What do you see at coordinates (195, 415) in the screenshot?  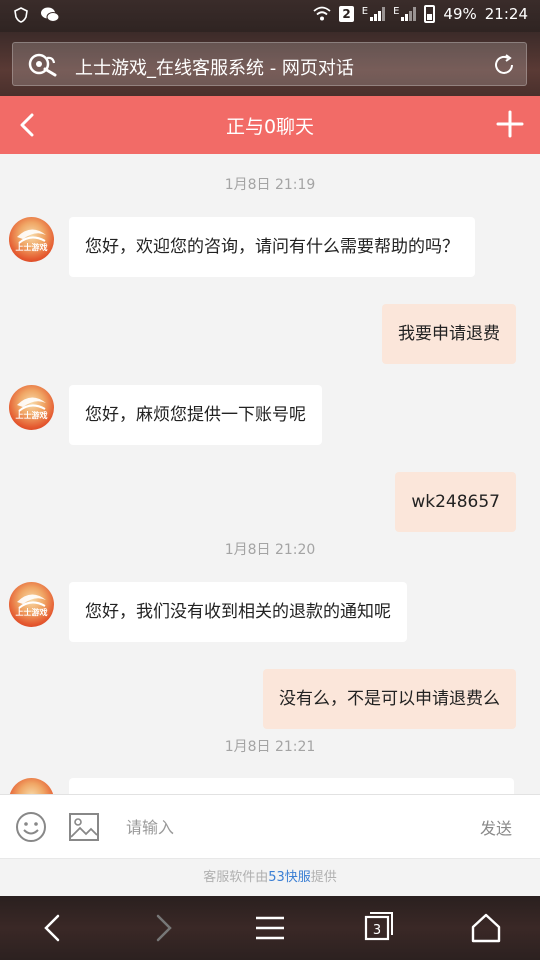 I see `incoming-message: 您好，麻烦您提供一下账号呢` at bounding box center [195, 415].